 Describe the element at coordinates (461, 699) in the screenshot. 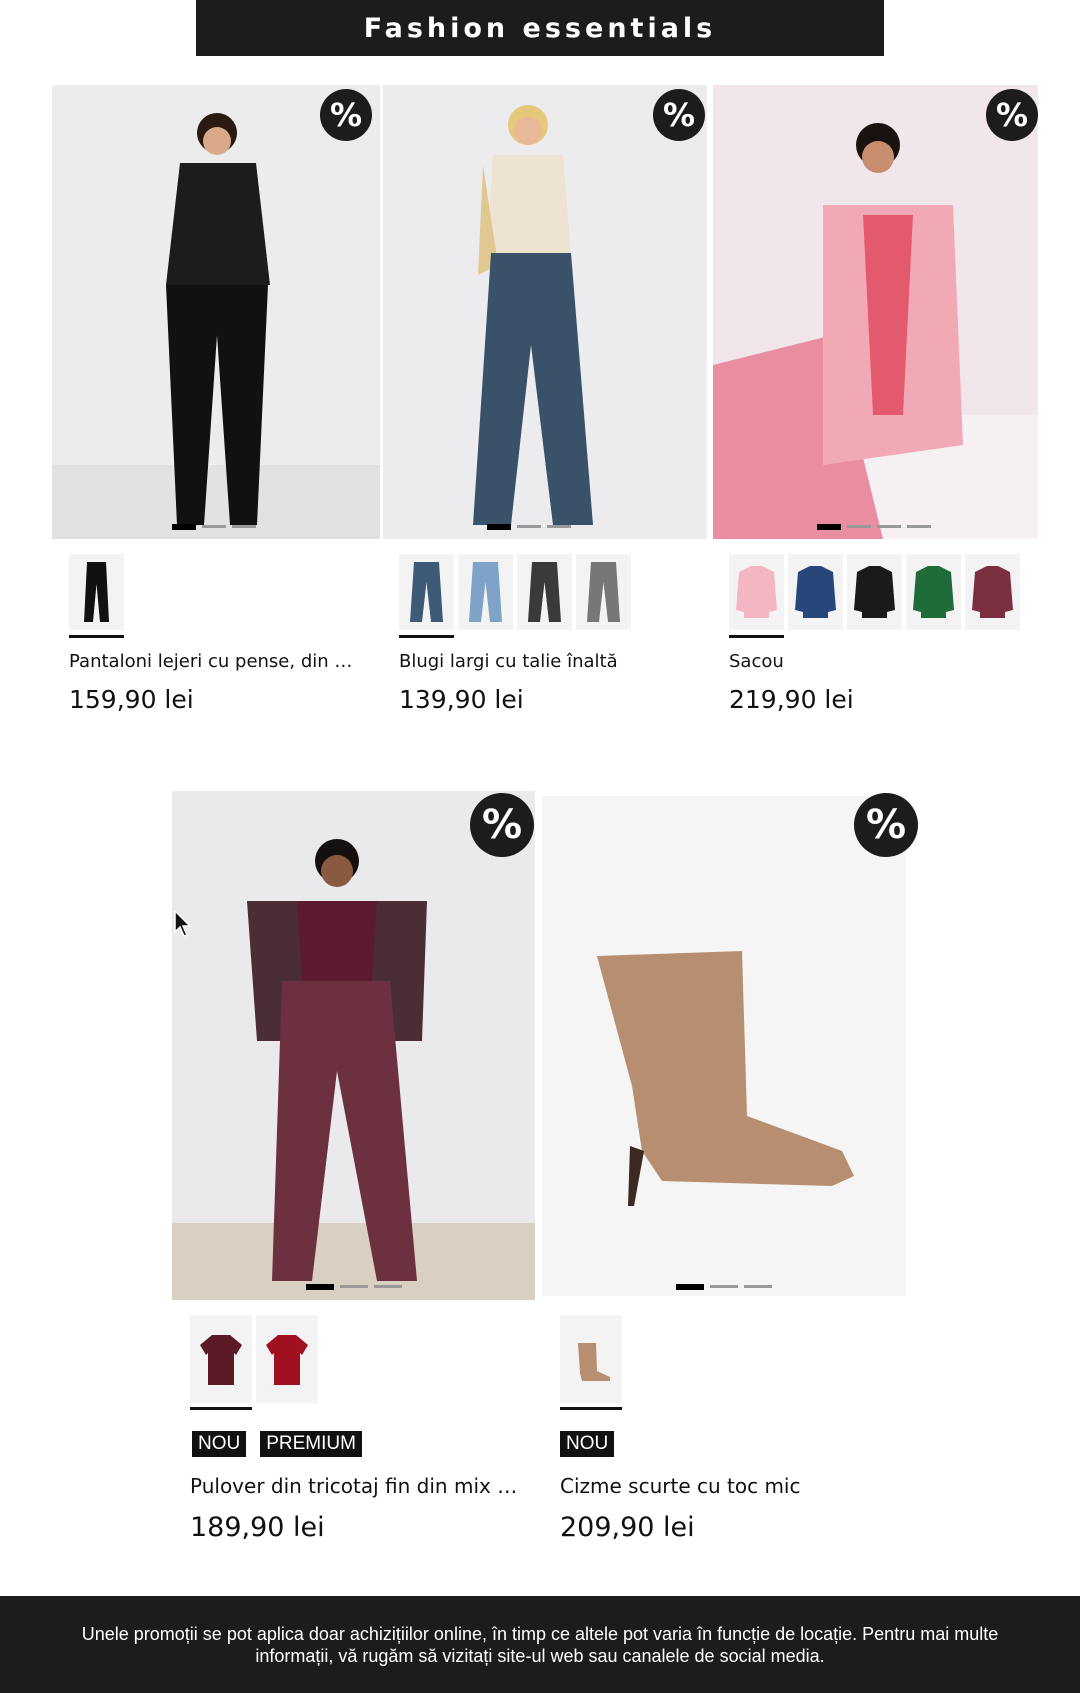

I see `product-price: 139,90 lei` at that location.